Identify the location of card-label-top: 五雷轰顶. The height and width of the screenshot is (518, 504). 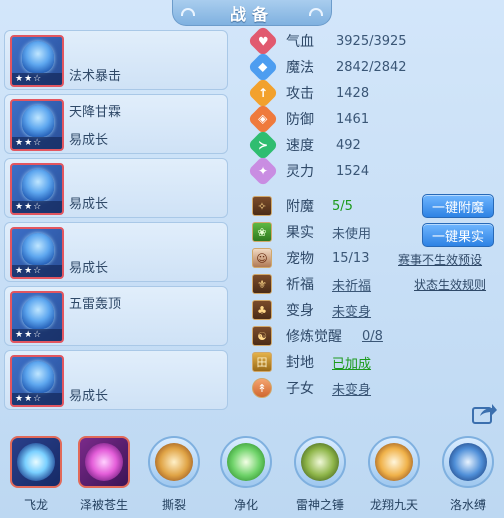
(95, 304).